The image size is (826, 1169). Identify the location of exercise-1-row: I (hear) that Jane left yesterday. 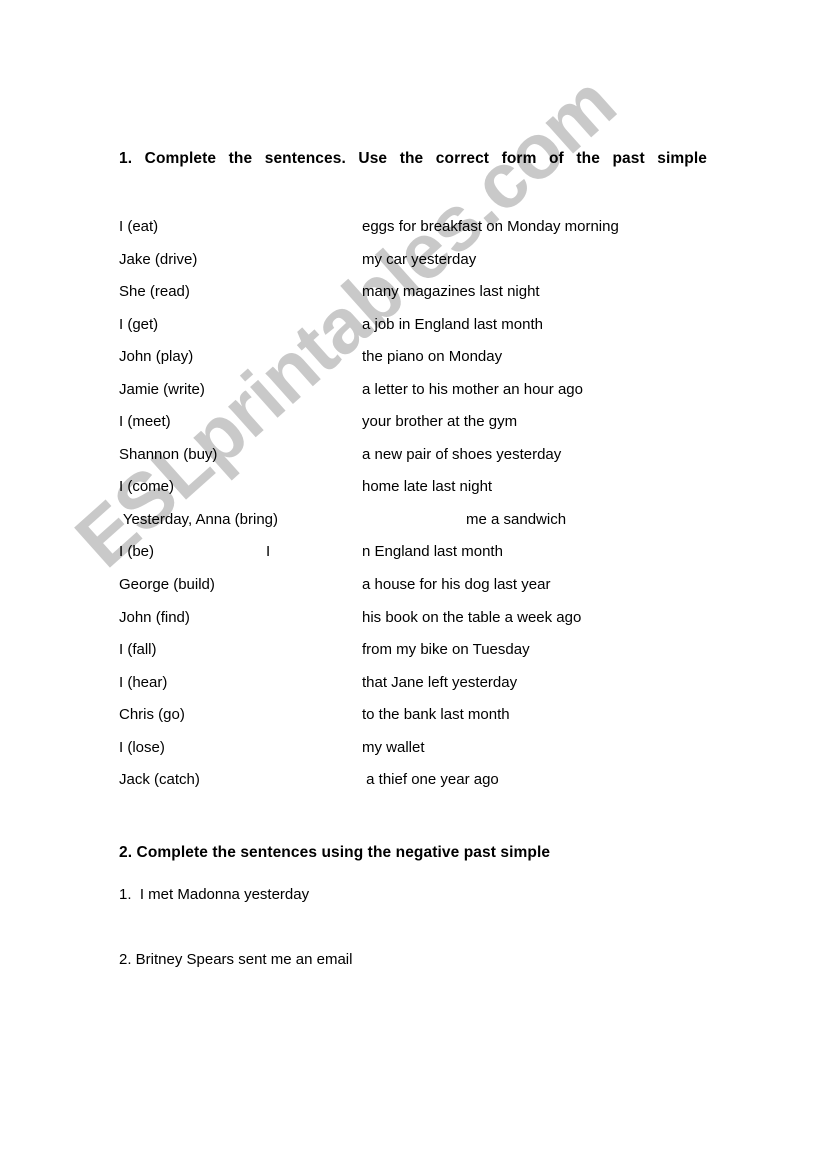
(413, 683).